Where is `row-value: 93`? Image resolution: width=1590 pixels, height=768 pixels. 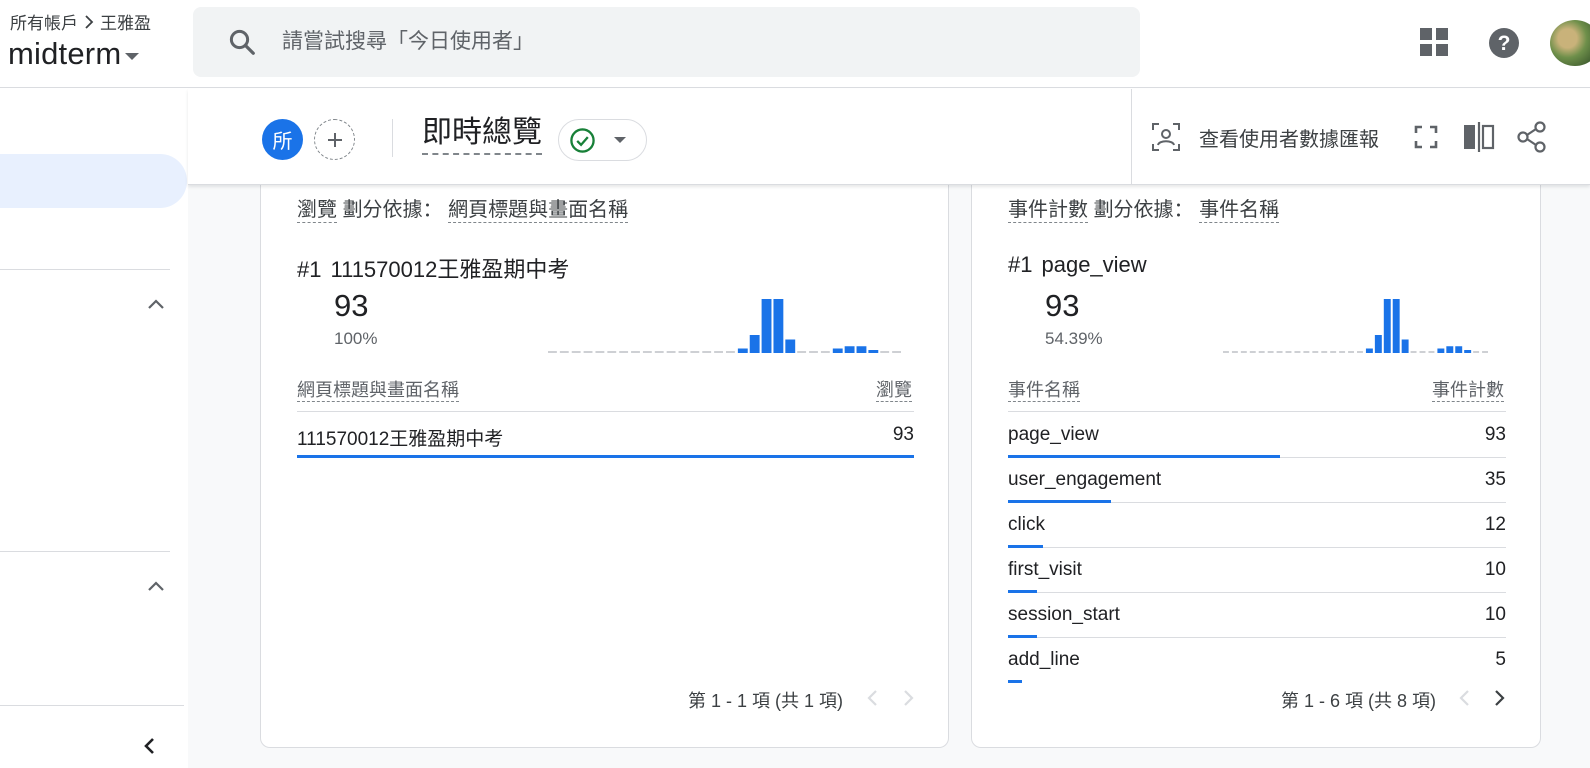 row-value: 93 is located at coordinates (903, 434).